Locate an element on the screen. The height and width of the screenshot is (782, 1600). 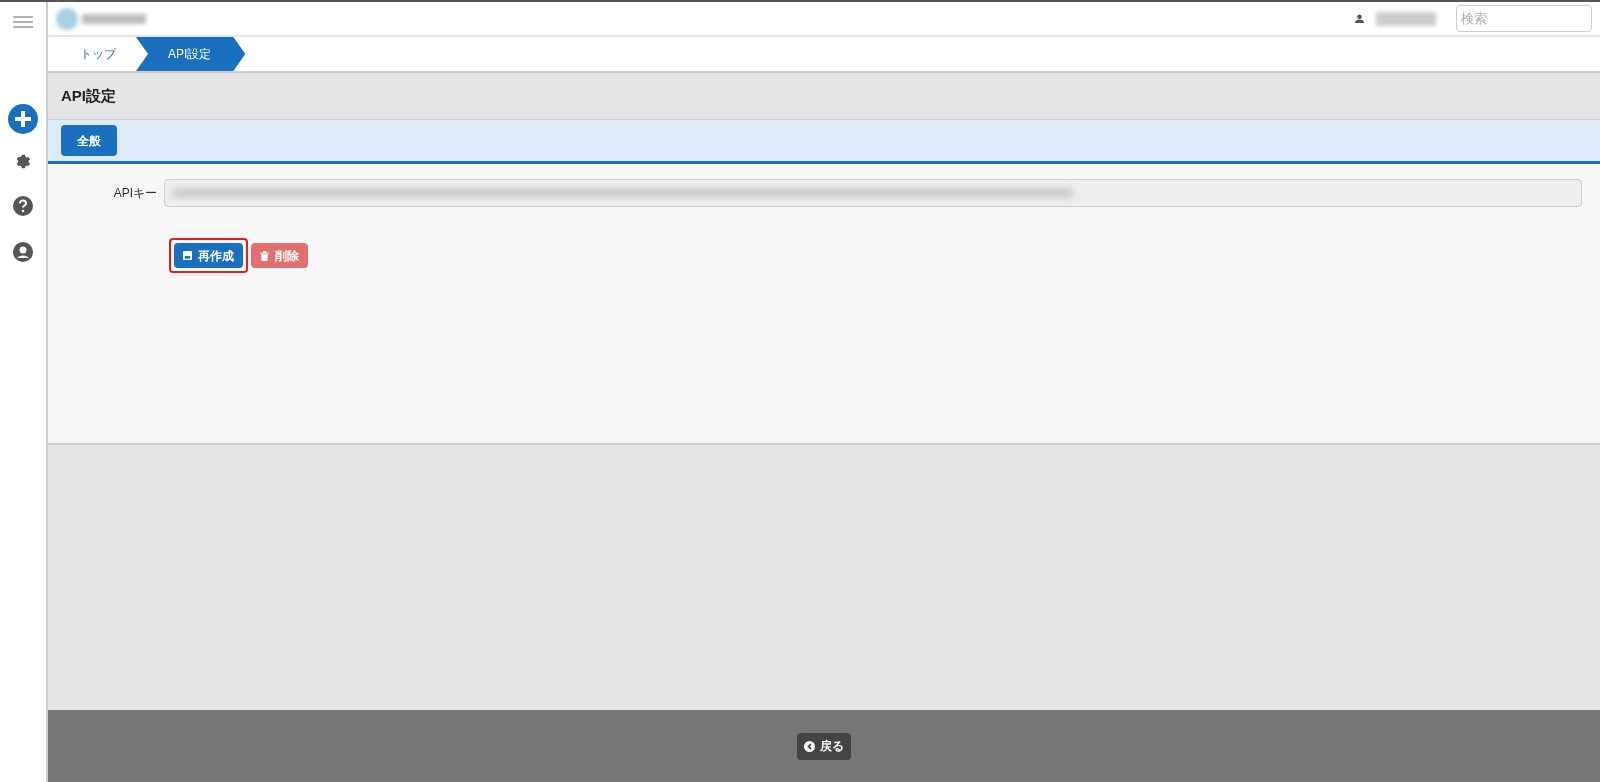
back-button: 戻る is located at coordinates (824, 746).